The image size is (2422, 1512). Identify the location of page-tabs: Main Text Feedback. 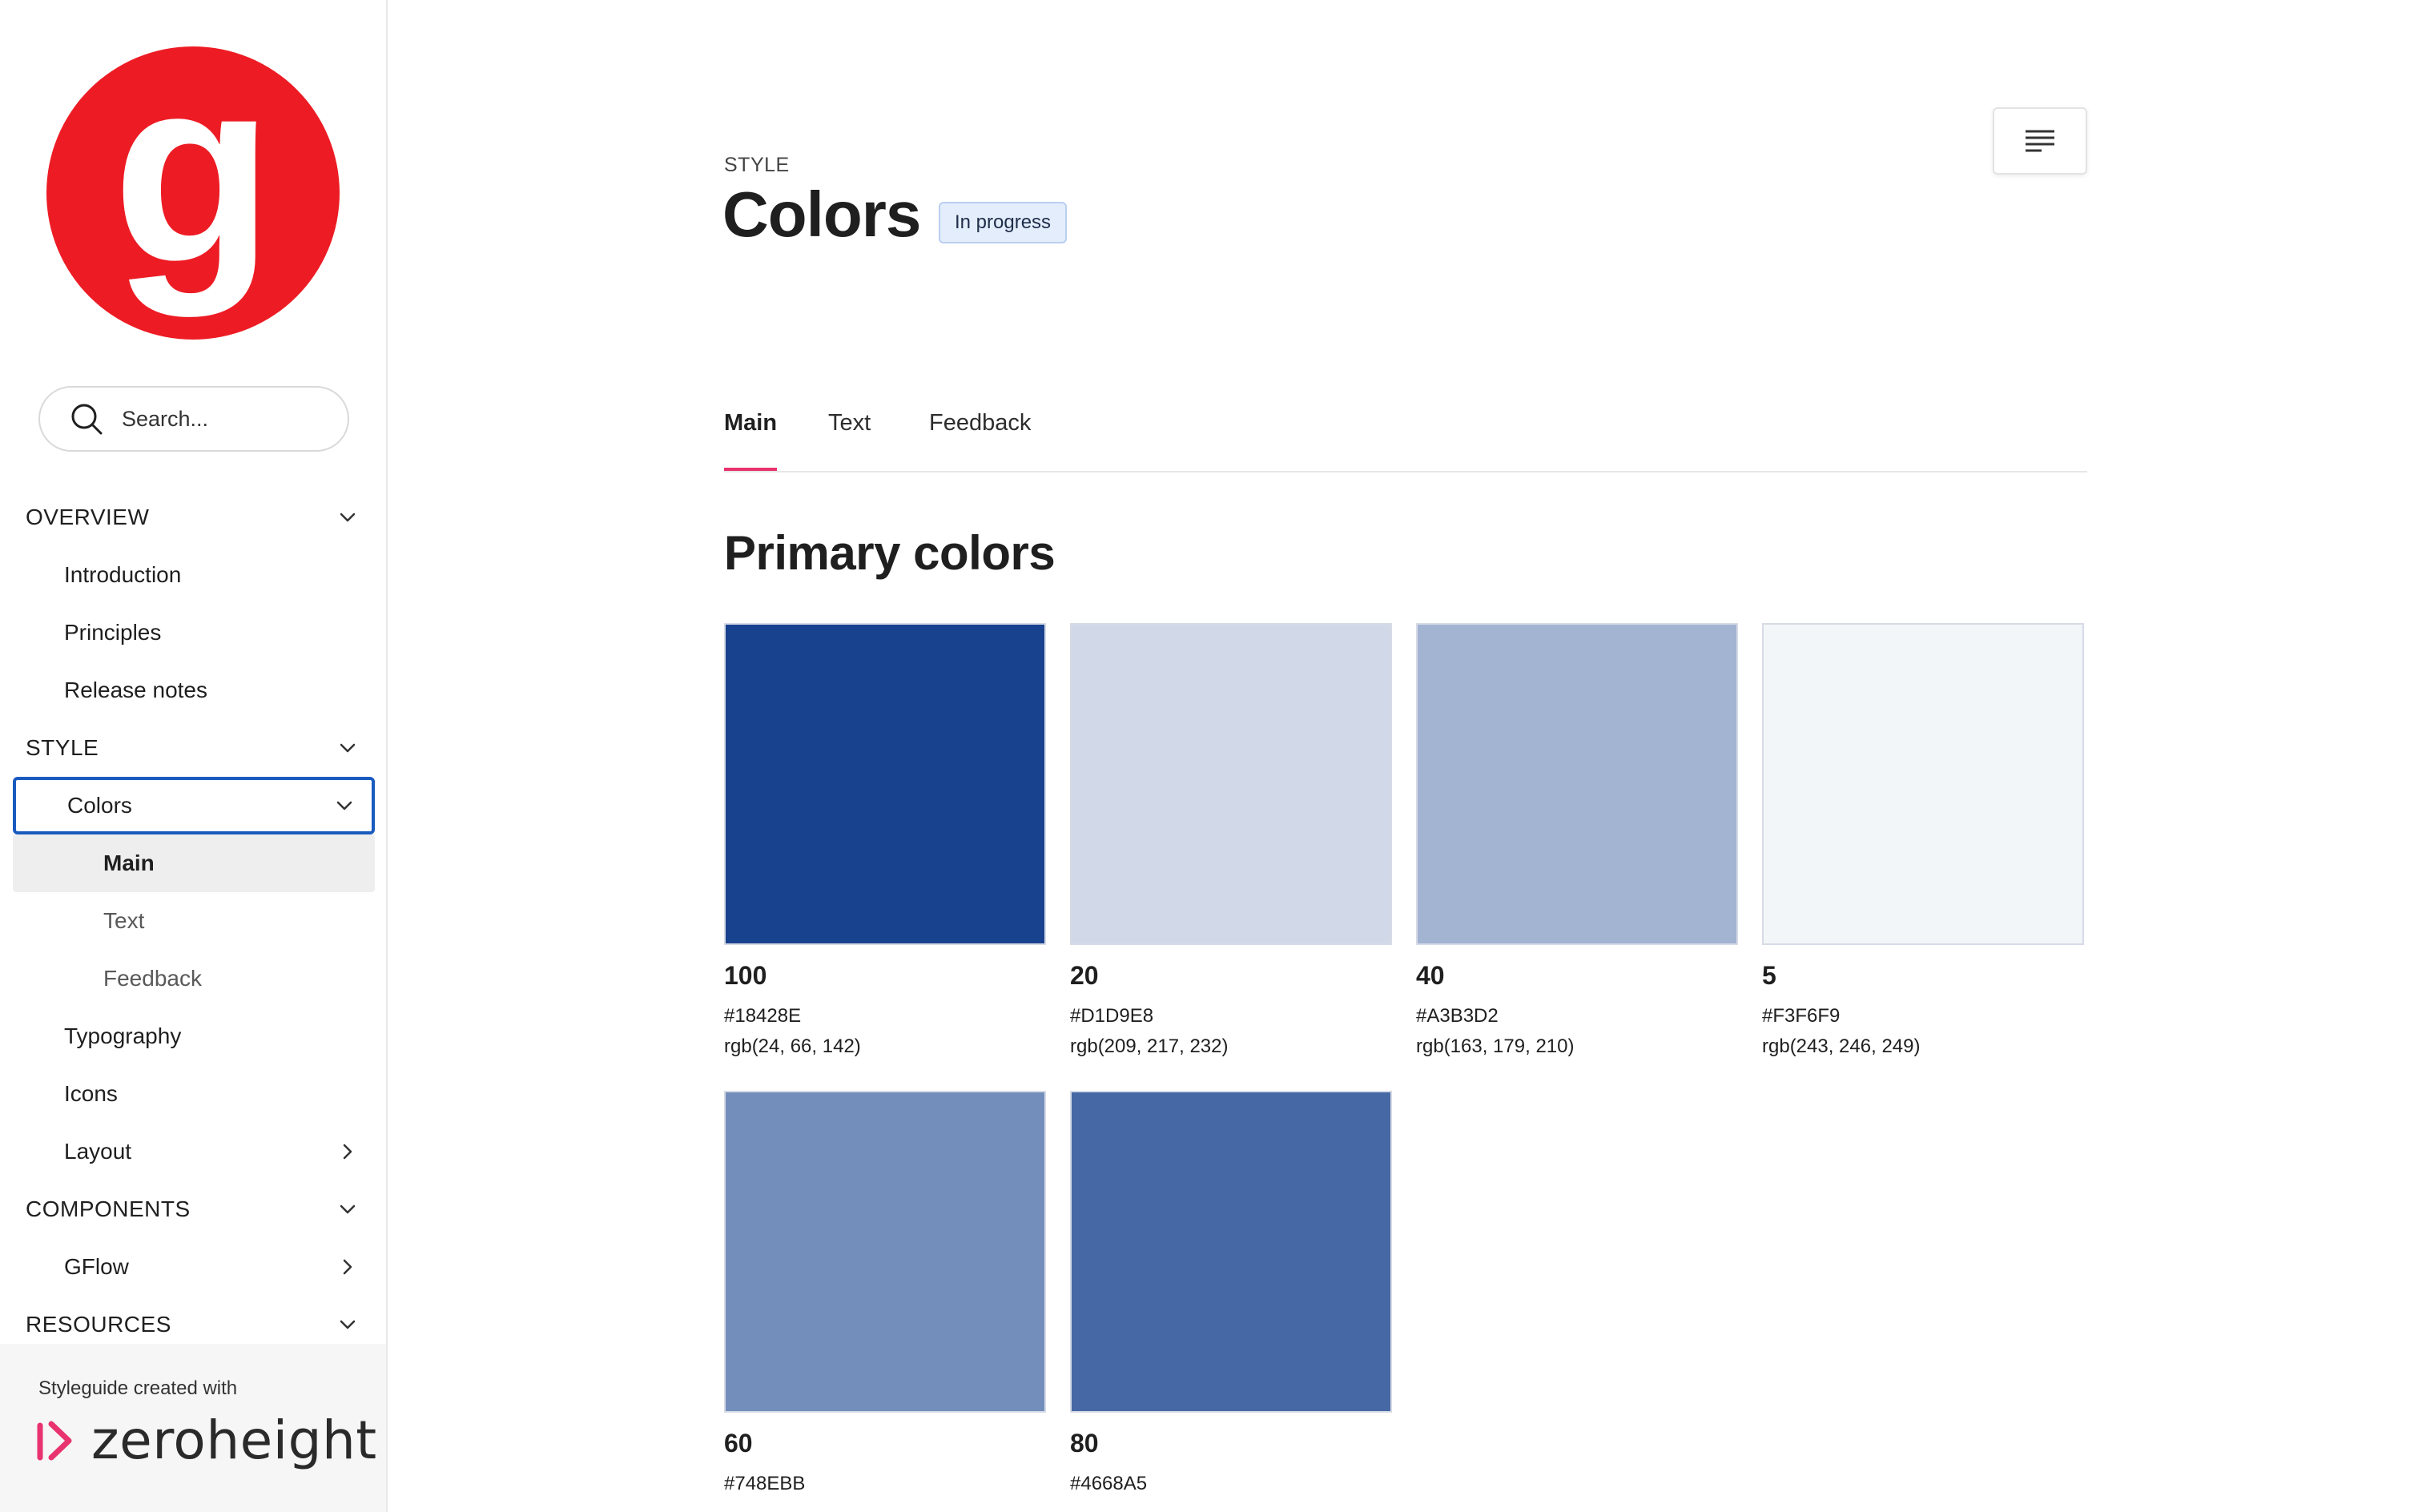
(1405, 436).